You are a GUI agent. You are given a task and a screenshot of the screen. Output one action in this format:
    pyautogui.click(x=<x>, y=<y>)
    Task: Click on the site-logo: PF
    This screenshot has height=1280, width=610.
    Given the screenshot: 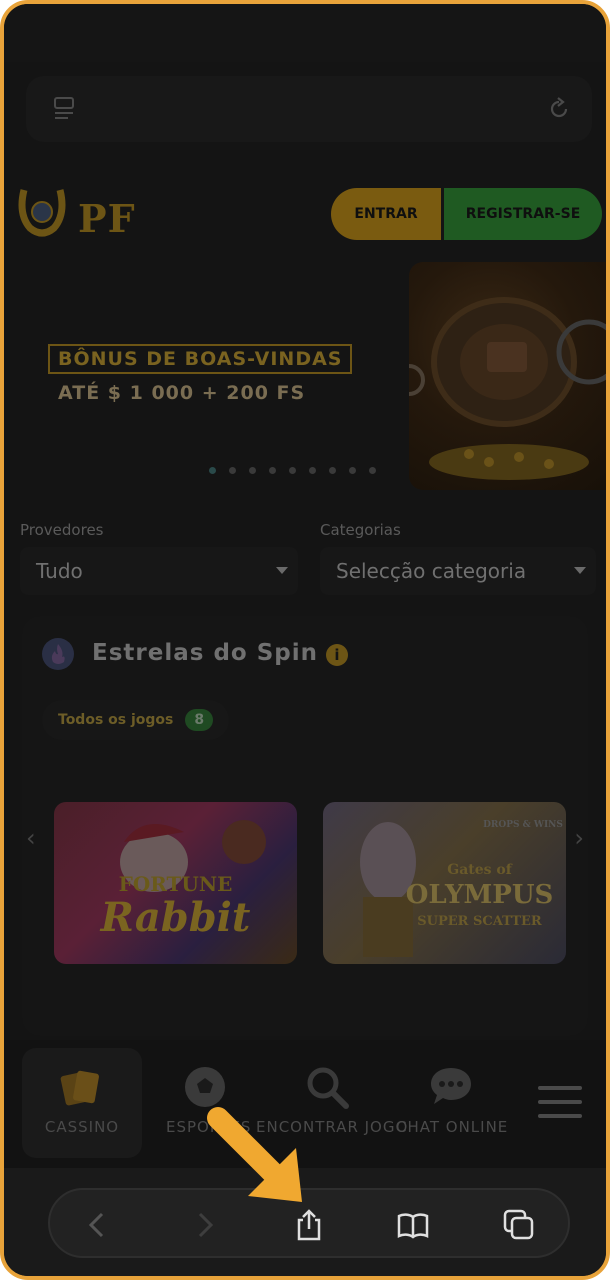 What is the action you would take?
    pyautogui.click(x=75, y=212)
    